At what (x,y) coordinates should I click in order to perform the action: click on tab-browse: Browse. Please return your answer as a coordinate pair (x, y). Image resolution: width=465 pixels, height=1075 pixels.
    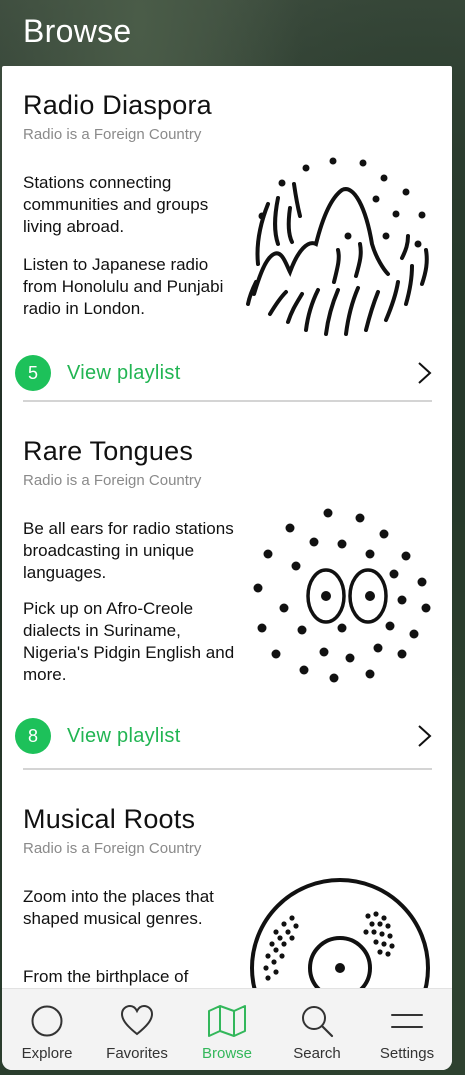
    Looking at the image, I should click on (227, 1029).